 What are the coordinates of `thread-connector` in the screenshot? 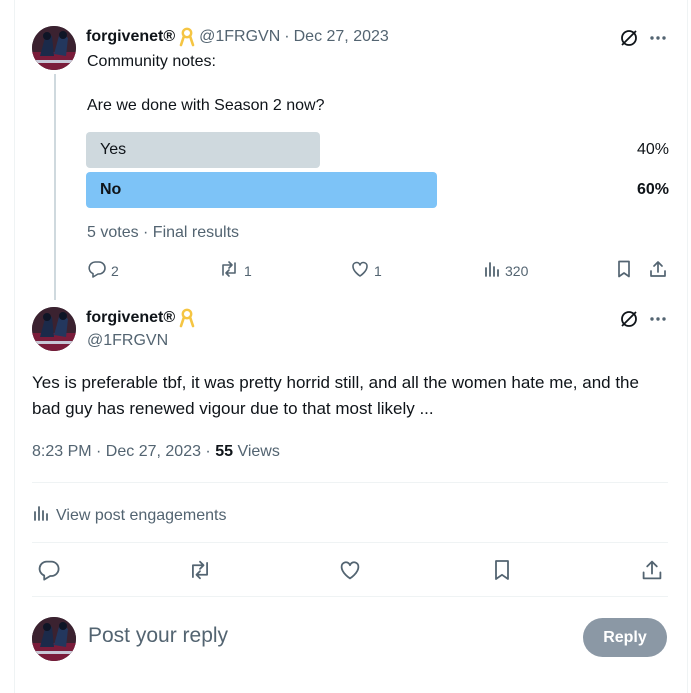 It's located at (55, 187).